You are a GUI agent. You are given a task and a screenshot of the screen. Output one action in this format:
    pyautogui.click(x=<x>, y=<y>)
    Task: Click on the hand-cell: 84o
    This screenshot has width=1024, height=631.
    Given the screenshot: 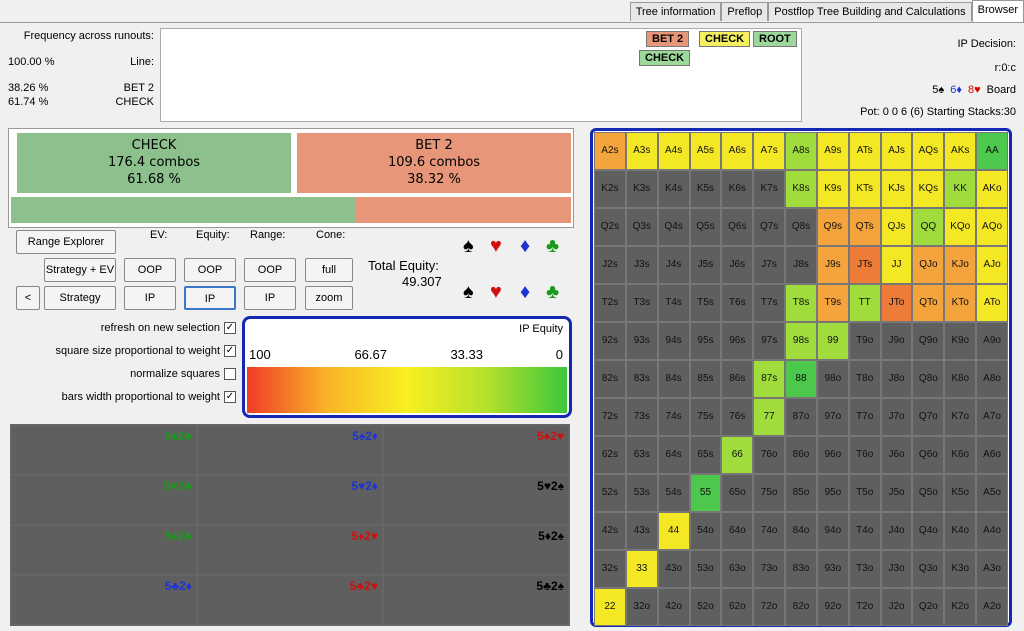 What is the action you would take?
    pyautogui.click(x=801, y=531)
    